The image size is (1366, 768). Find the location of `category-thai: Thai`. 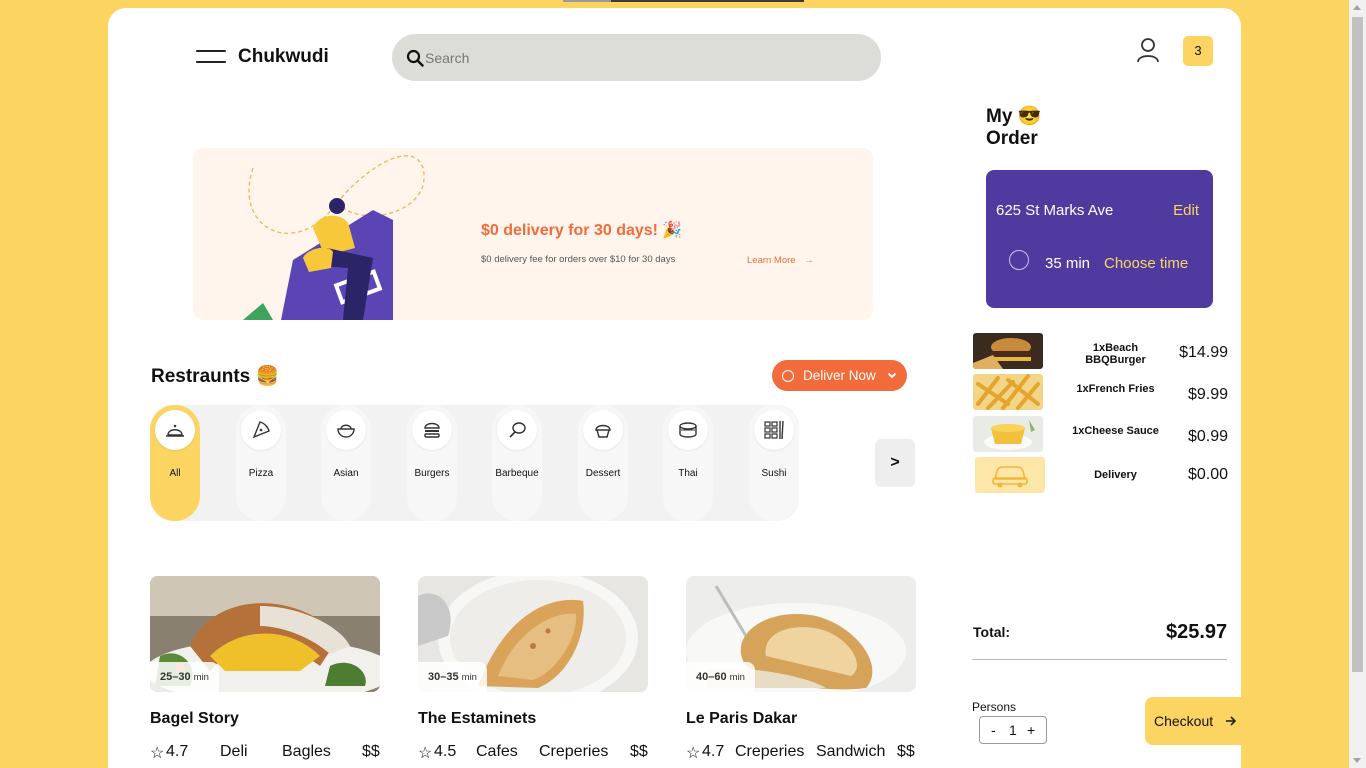

category-thai: Thai is located at coordinates (688, 463).